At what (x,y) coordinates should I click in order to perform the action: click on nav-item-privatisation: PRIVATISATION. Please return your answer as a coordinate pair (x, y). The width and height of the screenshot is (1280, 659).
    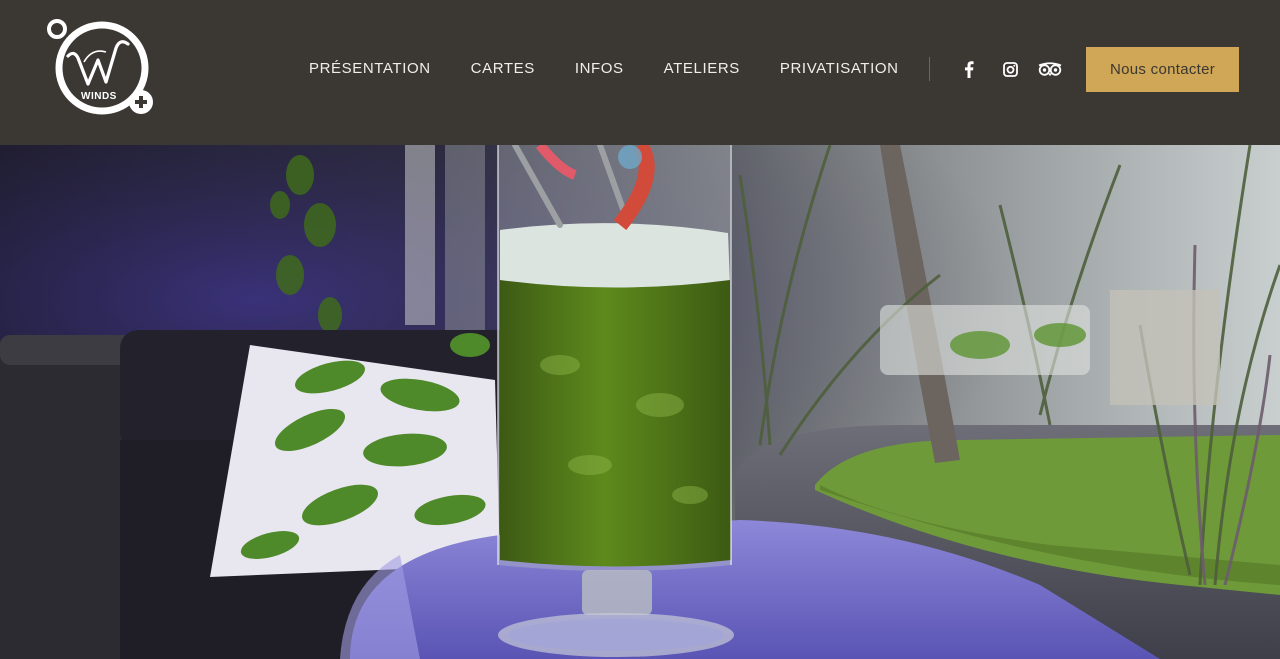
    Looking at the image, I should click on (839, 68).